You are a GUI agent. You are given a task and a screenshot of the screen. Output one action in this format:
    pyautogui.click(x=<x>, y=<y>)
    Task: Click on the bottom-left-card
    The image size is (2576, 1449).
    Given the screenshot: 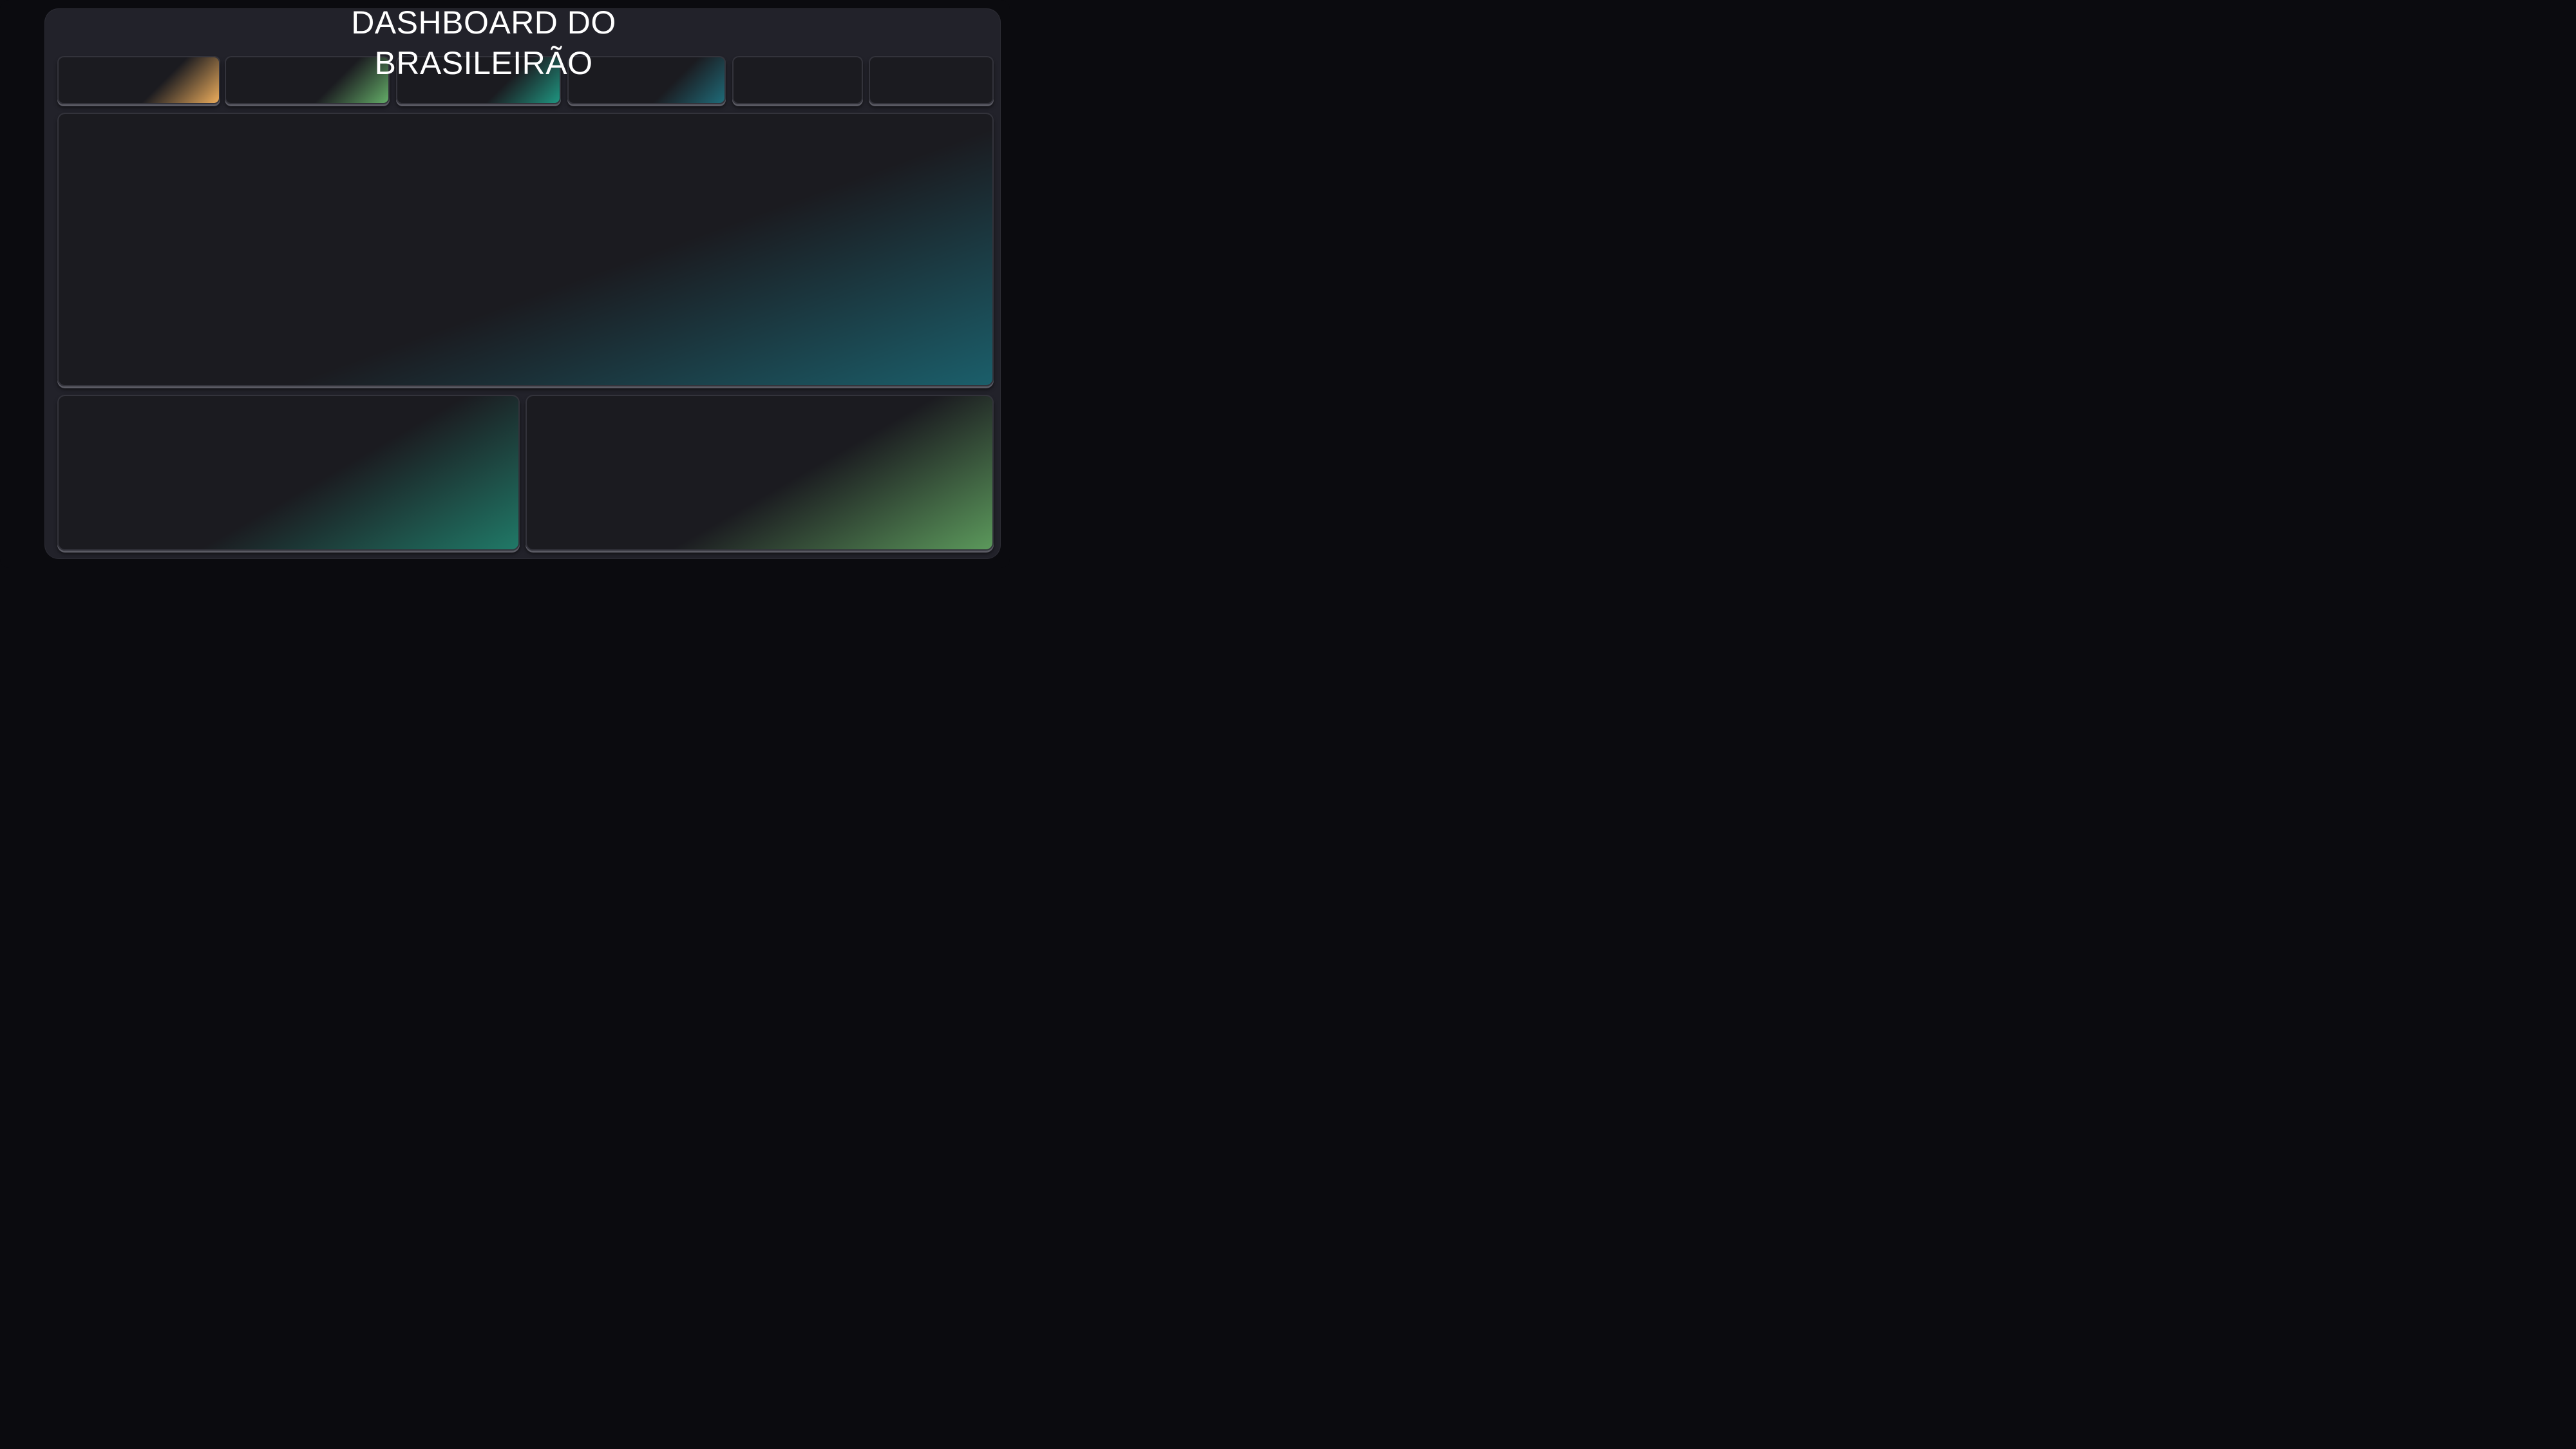 What is the action you would take?
    pyautogui.click(x=288, y=473)
    